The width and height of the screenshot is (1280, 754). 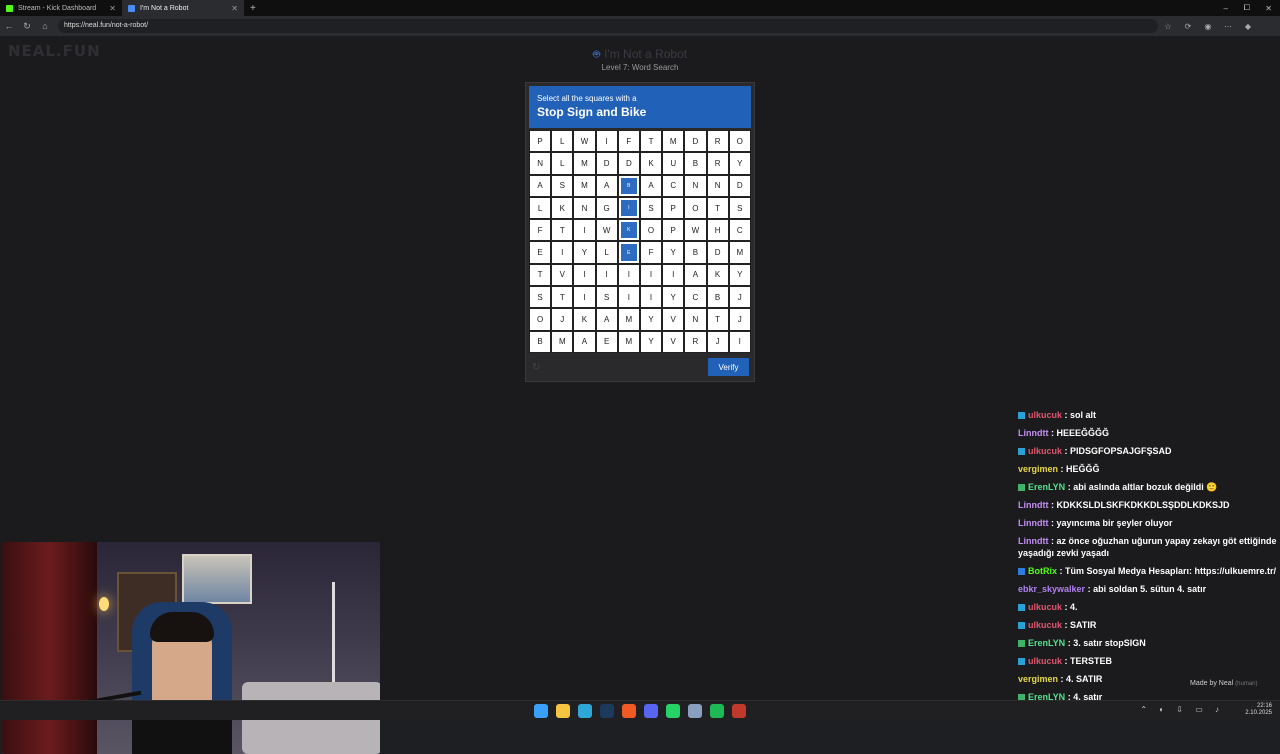 What do you see at coordinates (45, 26) in the screenshot?
I see `home-icon: ⌂` at bounding box center [45, 26].